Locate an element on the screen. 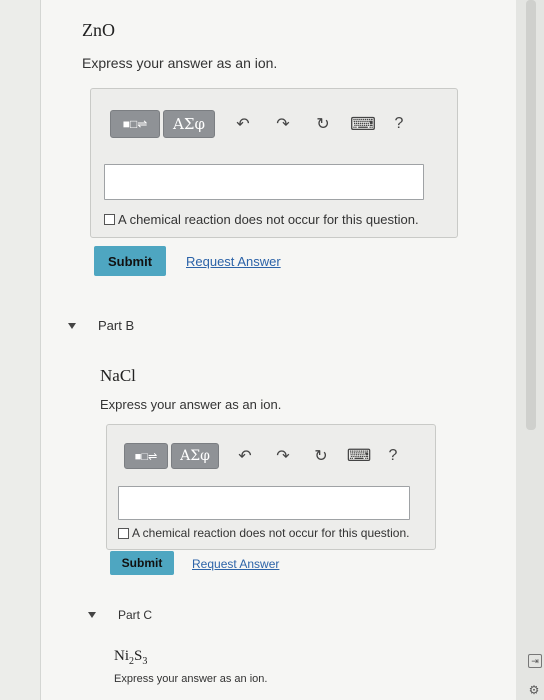  formula-sub-3: 3 is located at coordinates (145, 661).